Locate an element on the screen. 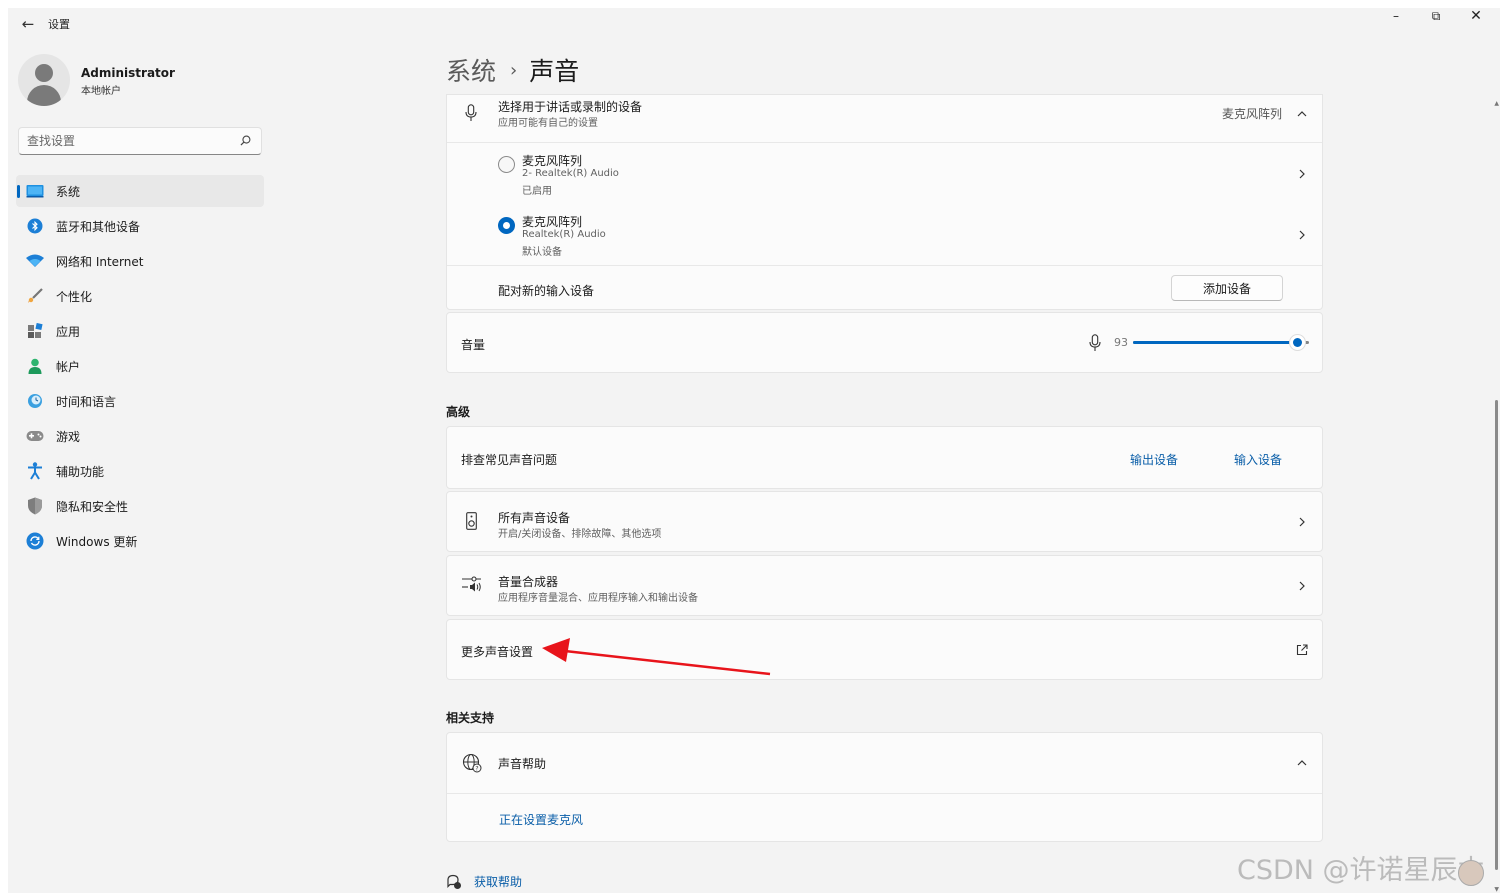 Image resolution: width=1500 pixels, height=893 pixels. annotation-arrow is located at coordinates (656, 657).